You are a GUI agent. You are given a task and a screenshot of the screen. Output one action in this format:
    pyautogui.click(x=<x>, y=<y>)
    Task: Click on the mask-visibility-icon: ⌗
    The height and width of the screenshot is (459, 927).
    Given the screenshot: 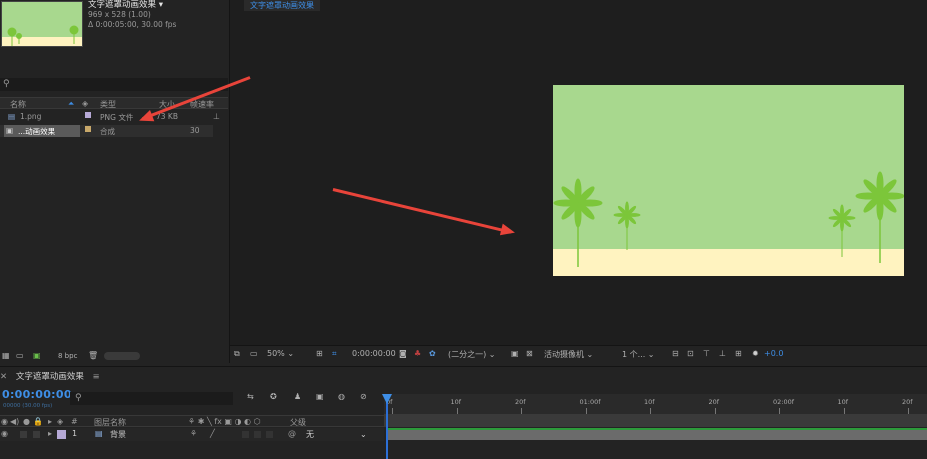 What is the action you would take?
    pyautogui.click(x=334, y=354)
    